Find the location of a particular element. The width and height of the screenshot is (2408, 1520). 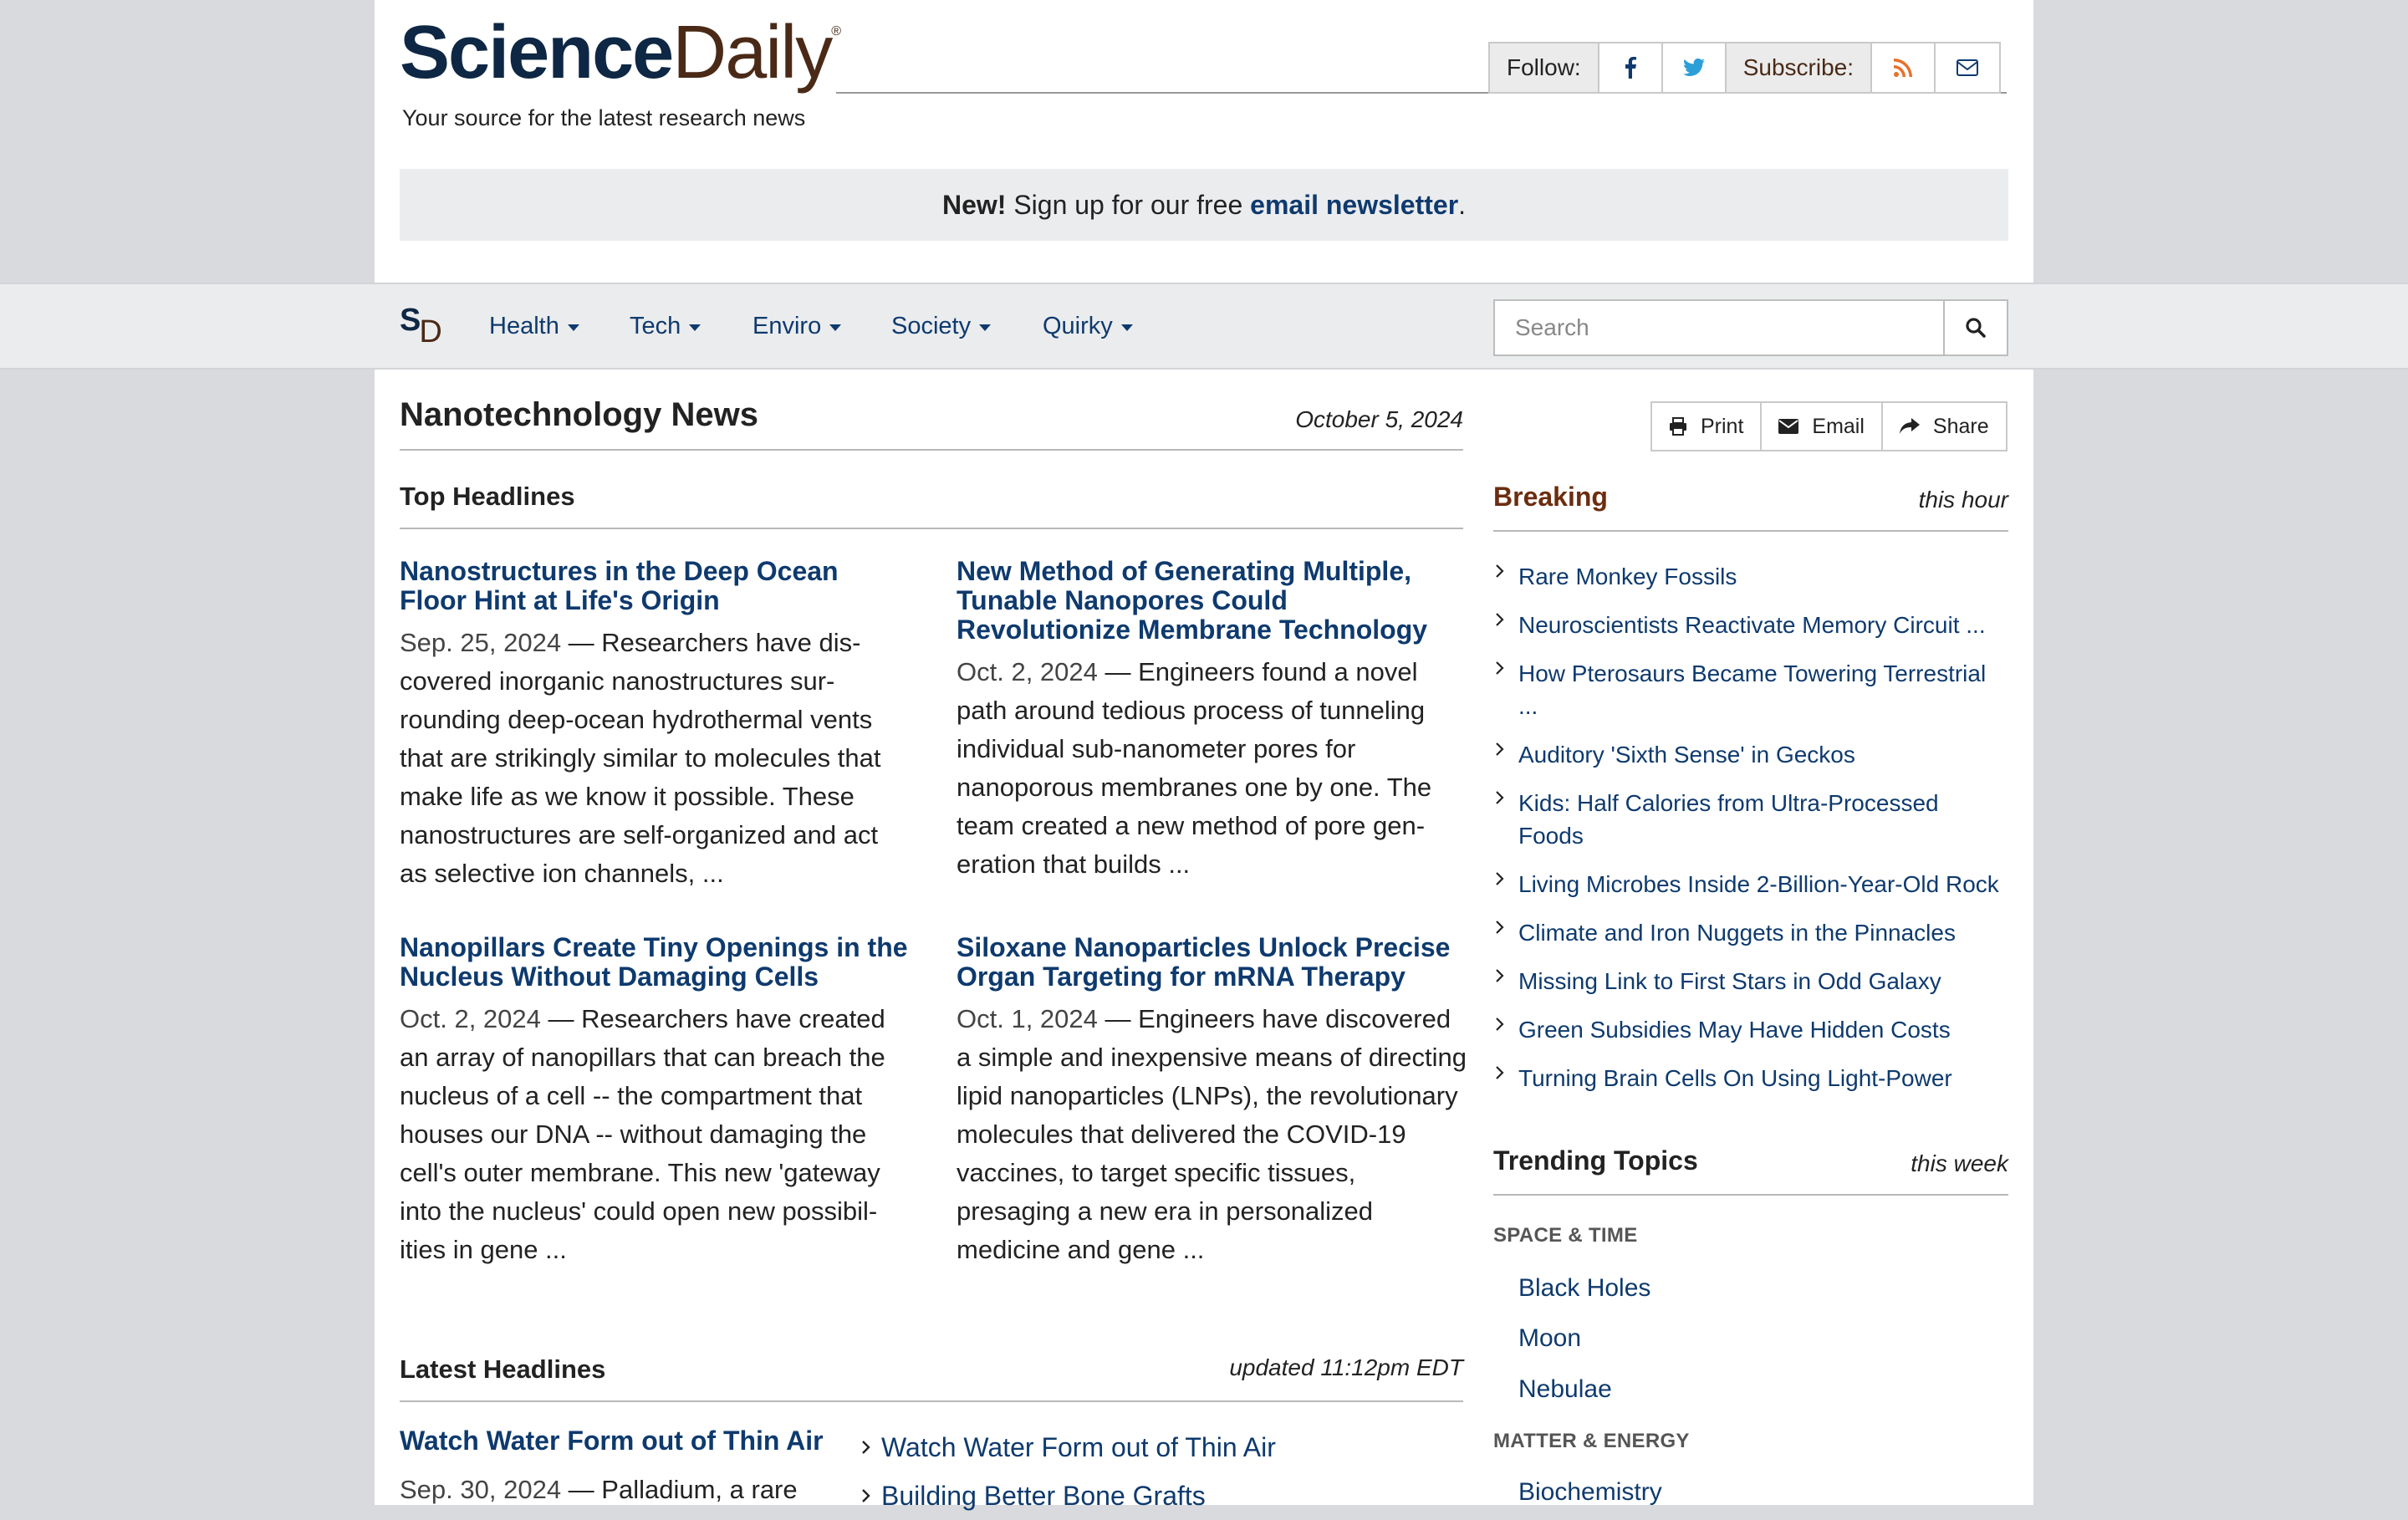

rss-icon is located at coordinates (1904, 68).